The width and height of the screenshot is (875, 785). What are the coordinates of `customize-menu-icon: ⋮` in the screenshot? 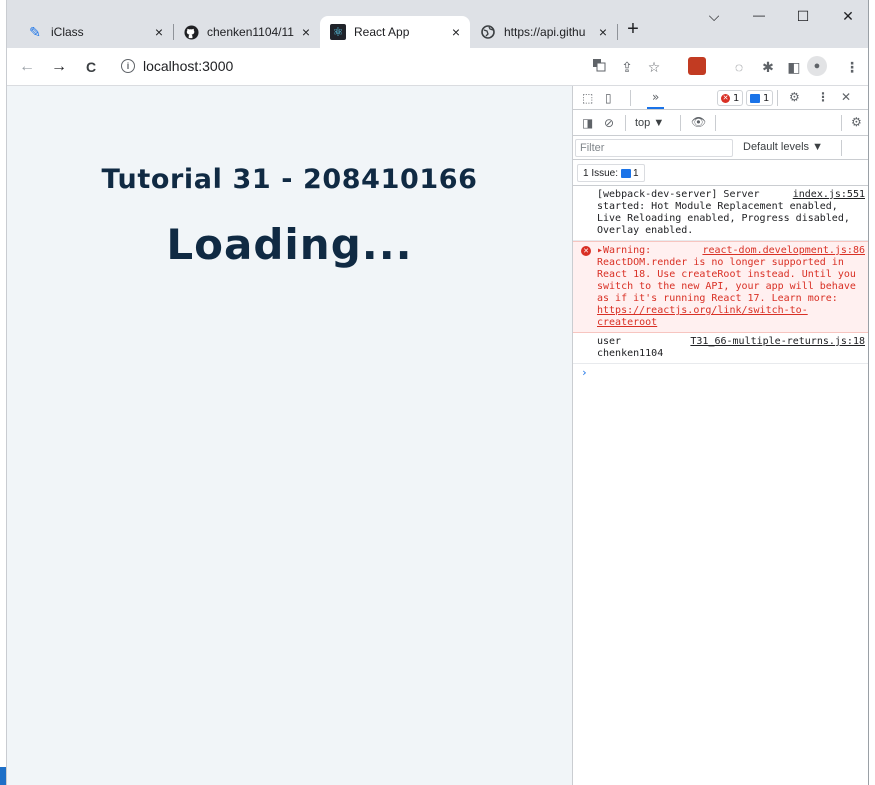 It's located at (823, 97).